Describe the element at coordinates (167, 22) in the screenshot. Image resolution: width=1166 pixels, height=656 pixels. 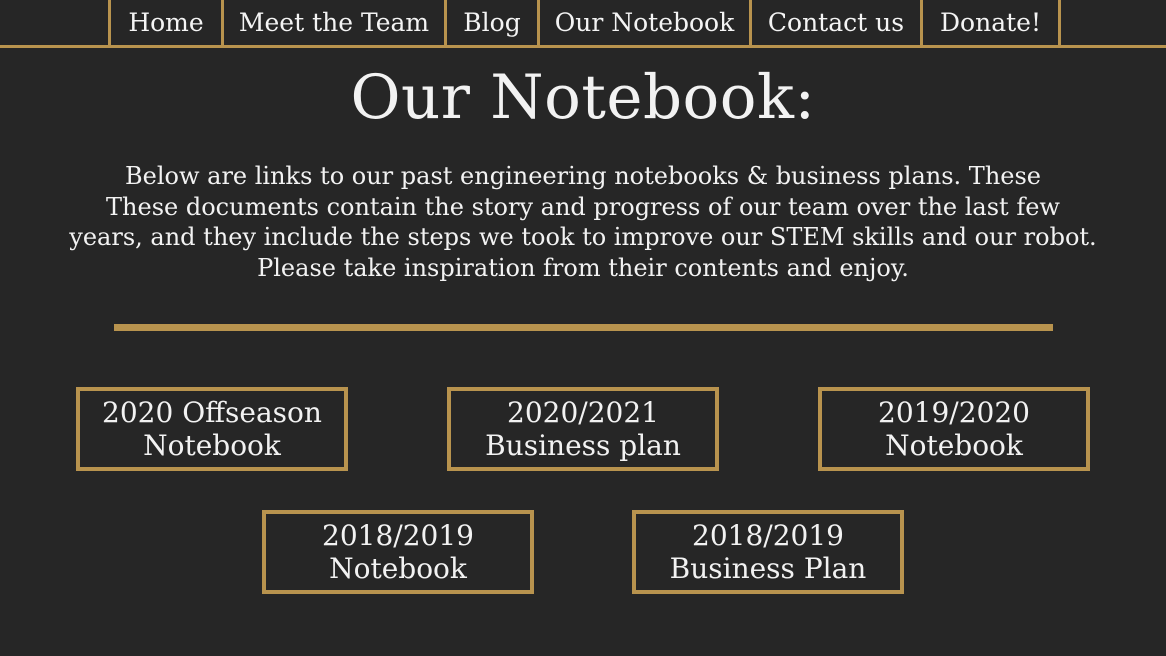
I see `nav-item-home: Home` at that location.